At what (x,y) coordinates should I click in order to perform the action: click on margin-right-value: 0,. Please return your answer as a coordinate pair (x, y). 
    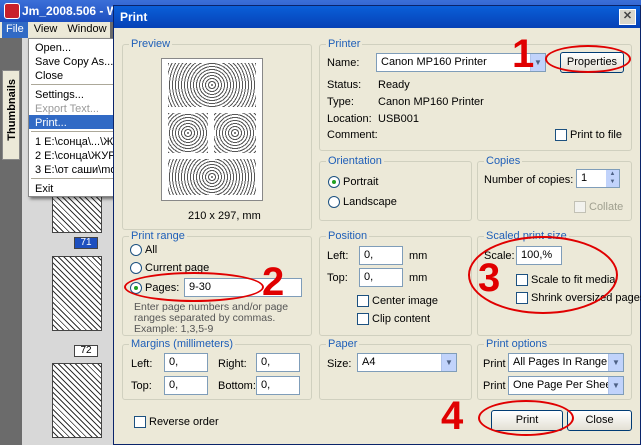
    Looking at the image, I should click on (266, 362).